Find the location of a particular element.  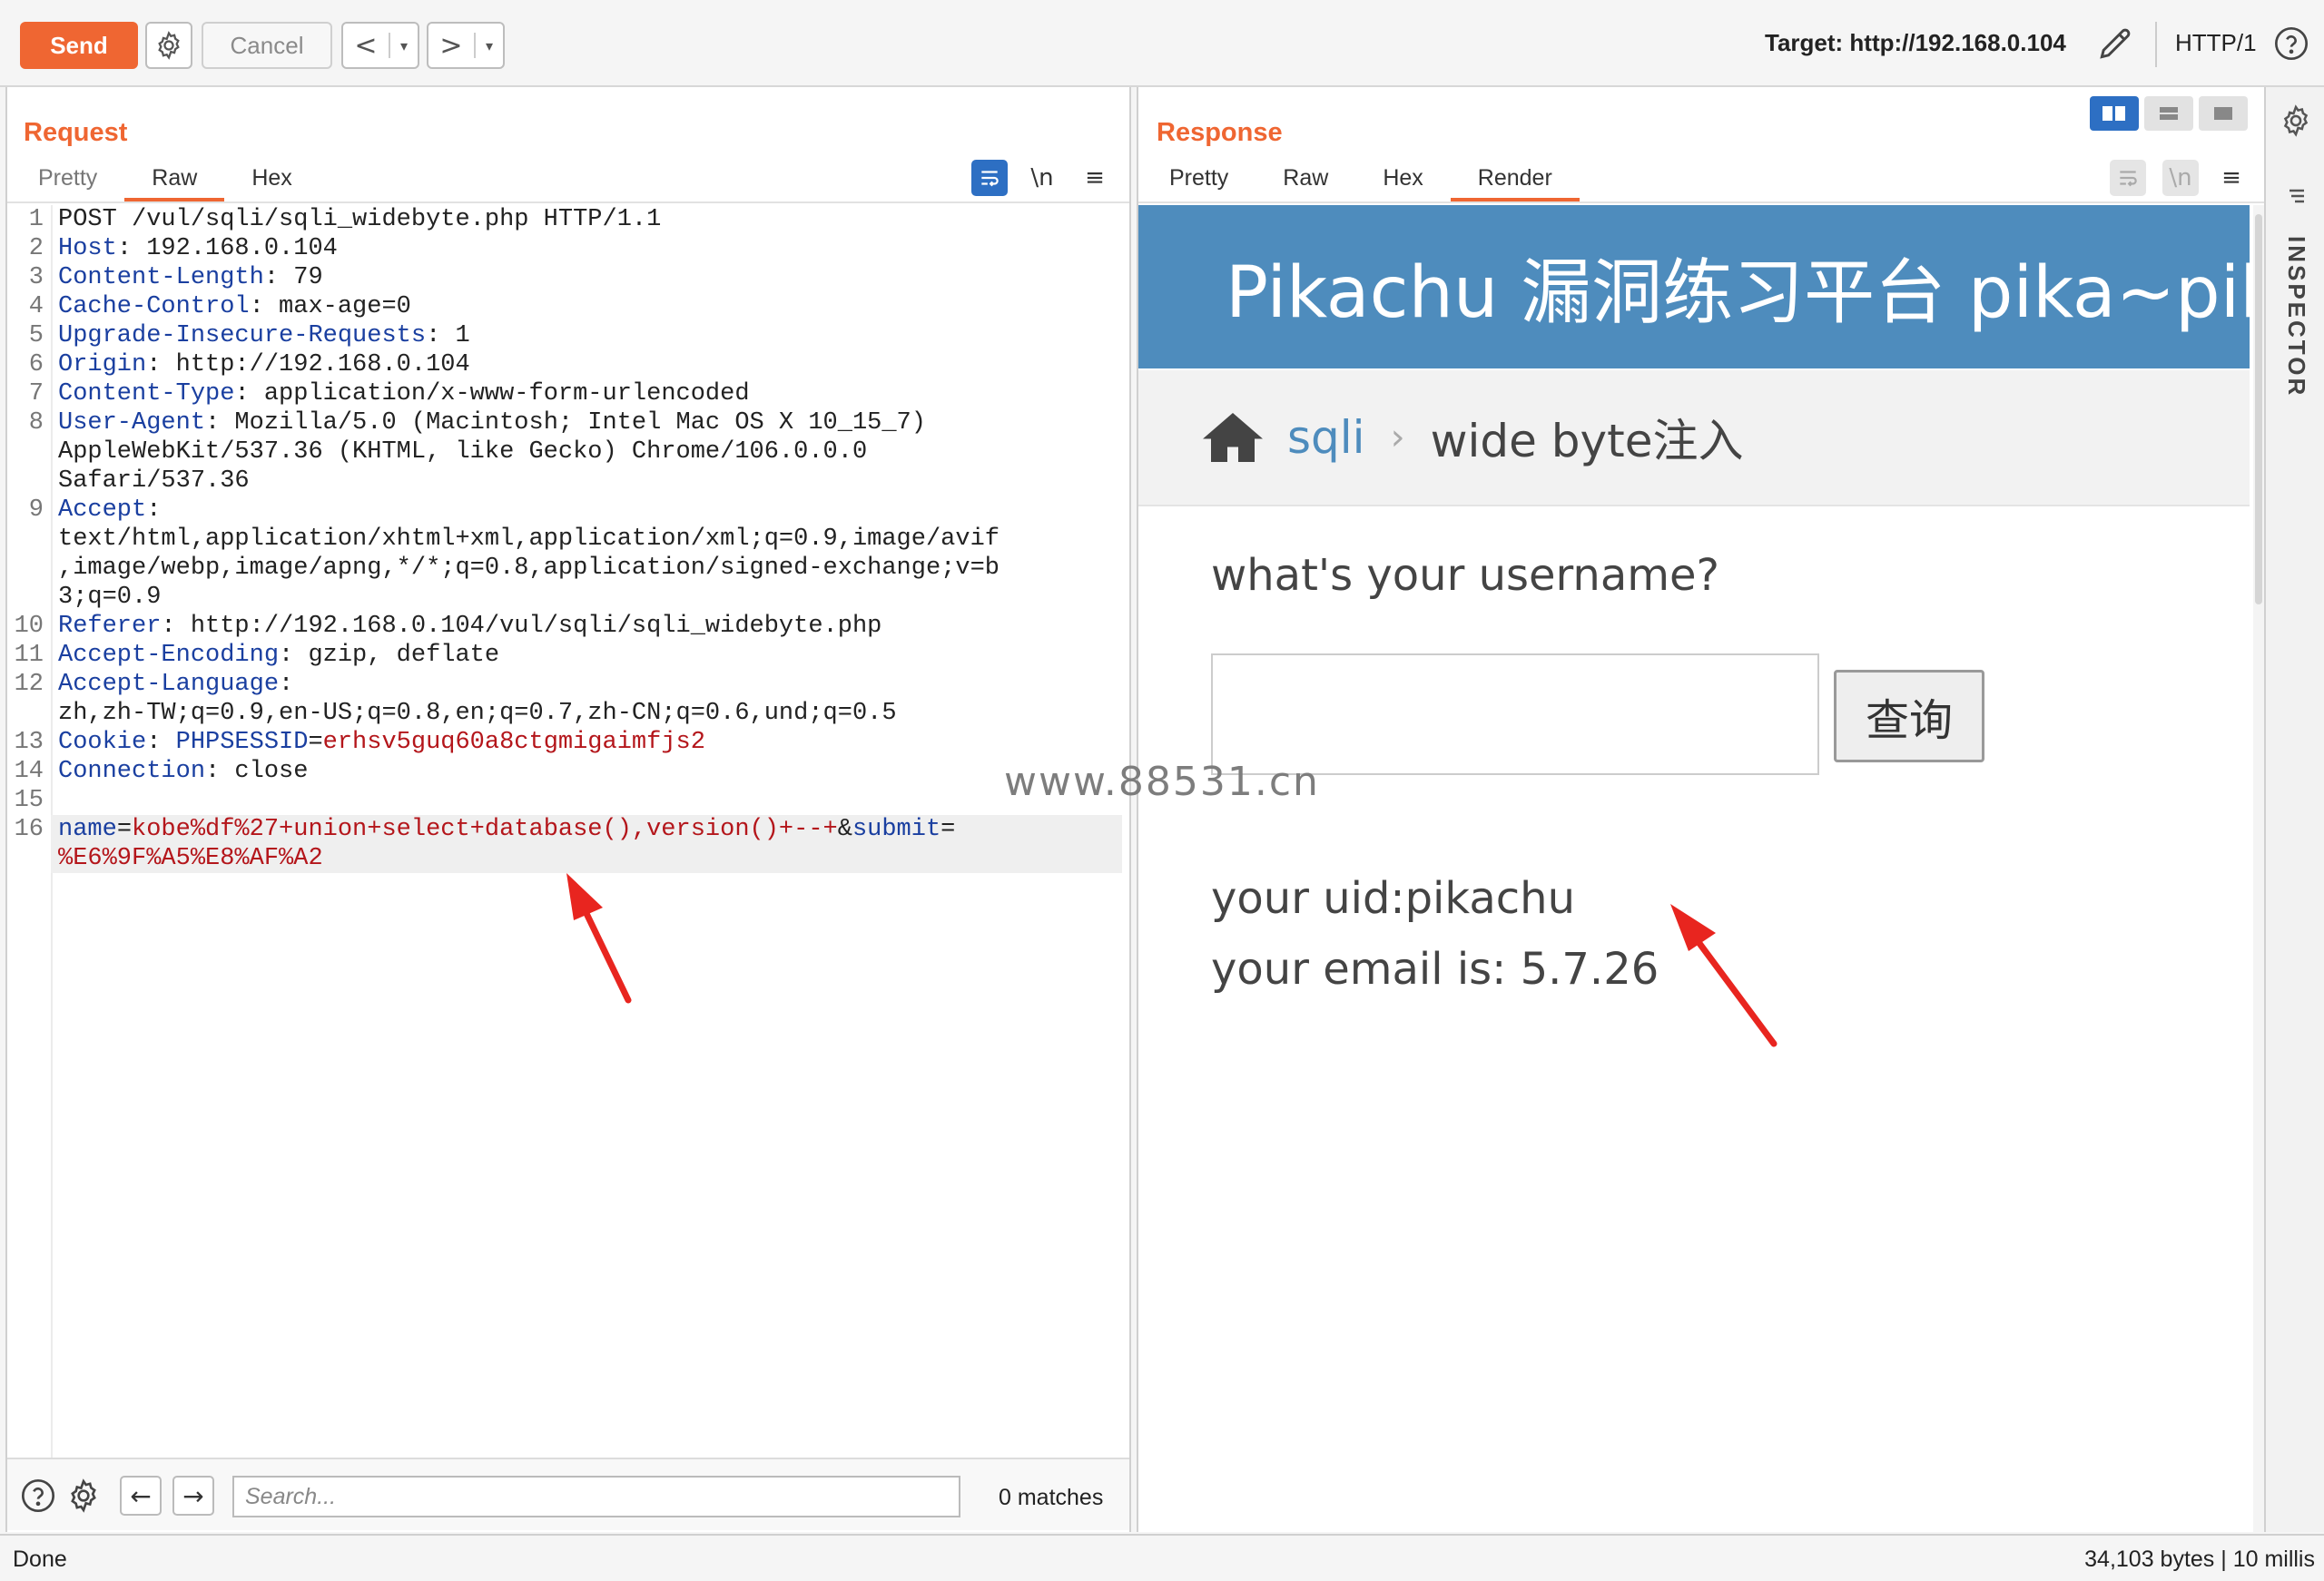

tab-divider is located at coordinates (568, 202).